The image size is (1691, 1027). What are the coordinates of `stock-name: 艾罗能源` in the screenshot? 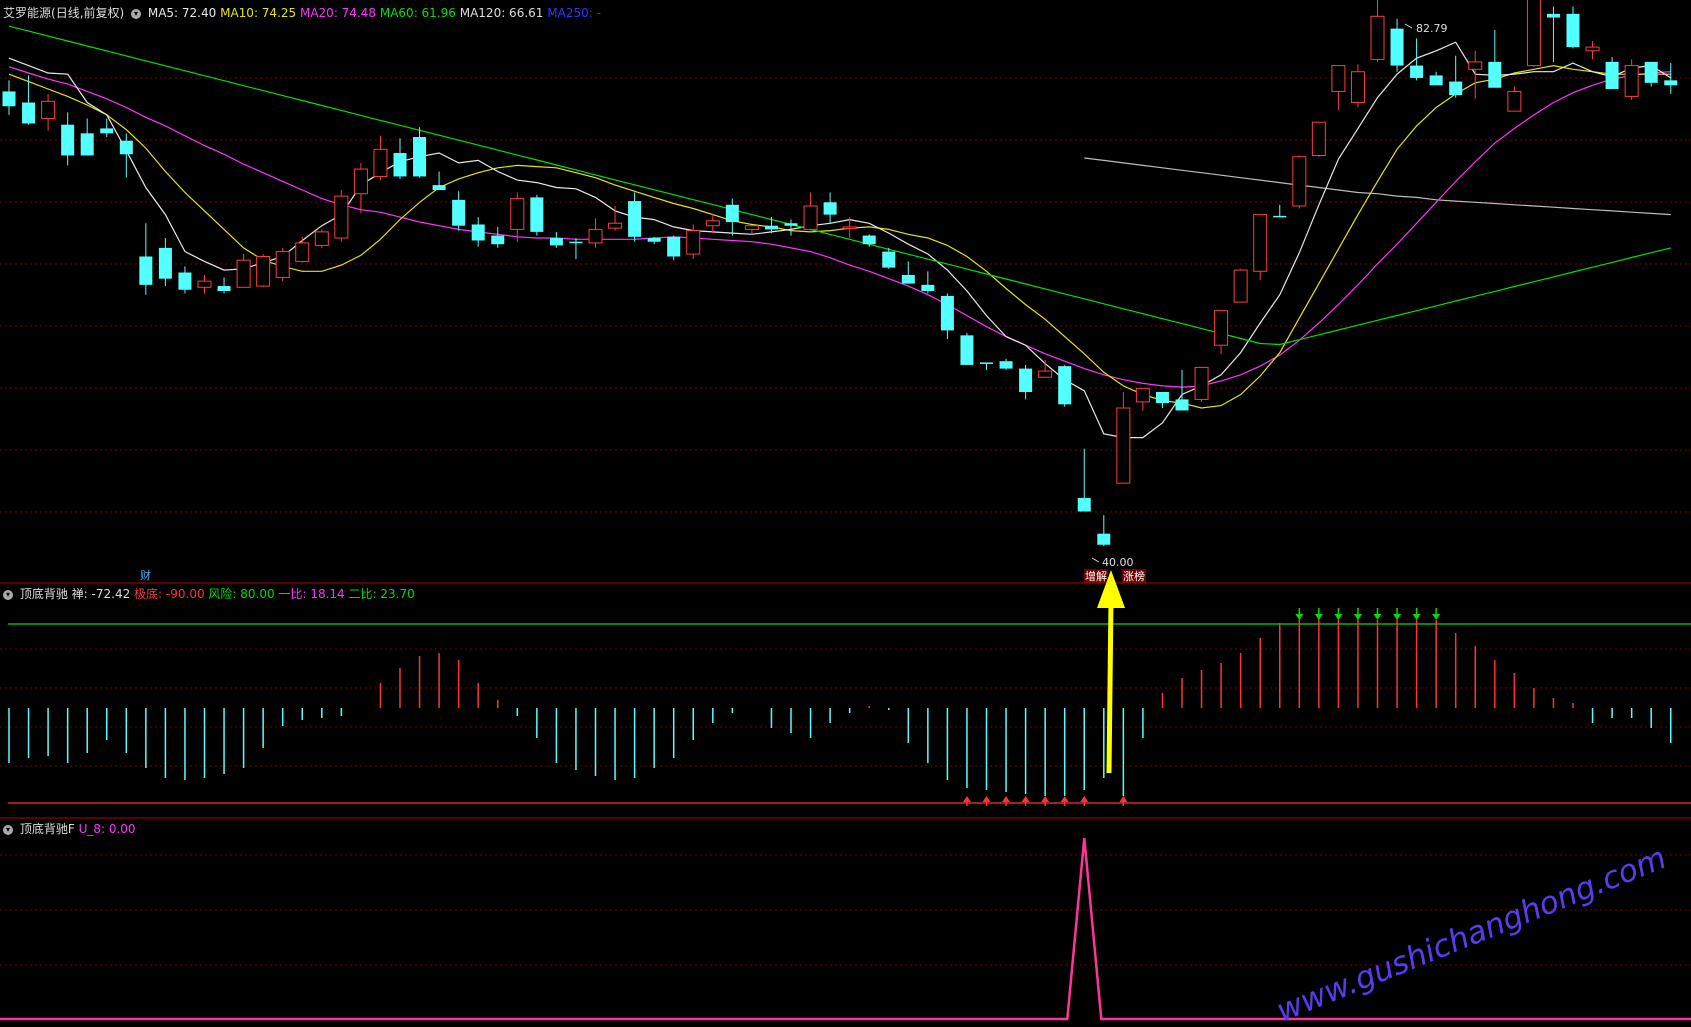 It's located at (27, 13).